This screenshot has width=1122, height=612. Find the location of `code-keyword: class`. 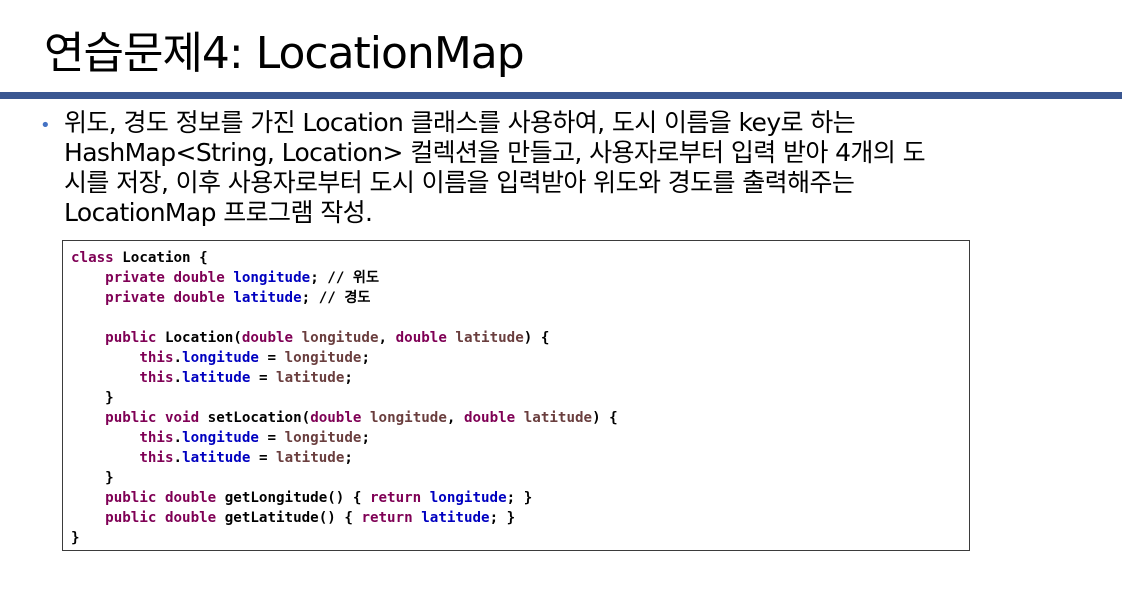

code-keyword: class is located at coordinates (92, 258).